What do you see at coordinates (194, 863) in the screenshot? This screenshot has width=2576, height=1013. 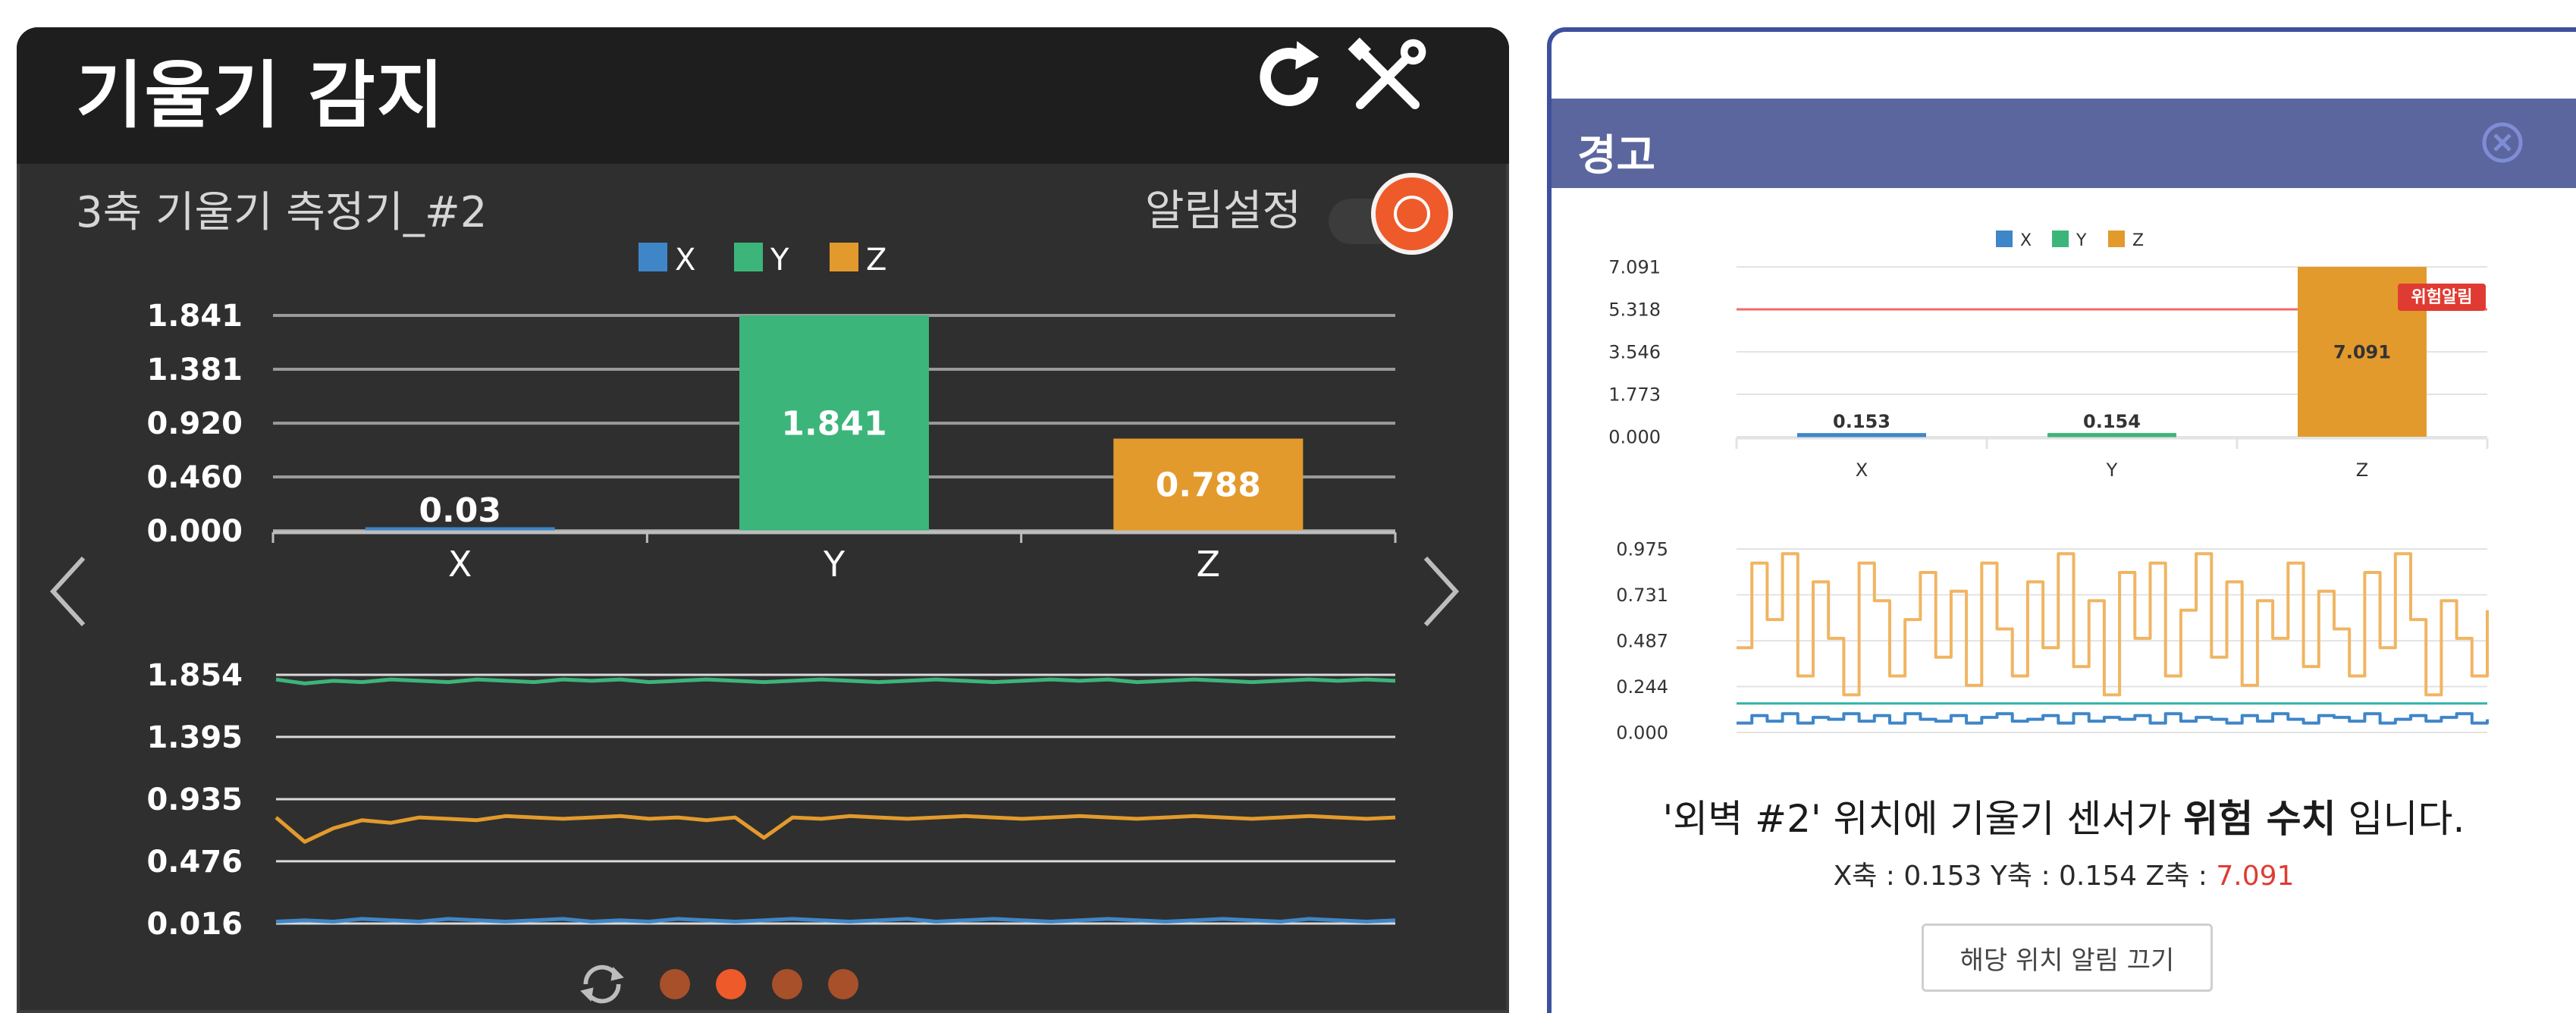 I see `y-tick-label: 0.476` at bounding box center [194, 863].